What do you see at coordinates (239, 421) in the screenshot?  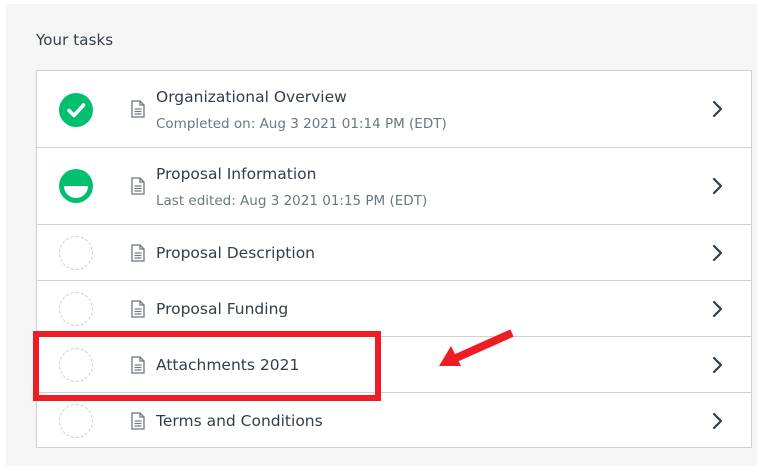 I see `task-title: Terms and Conditions` at bounding box center [239, 421].